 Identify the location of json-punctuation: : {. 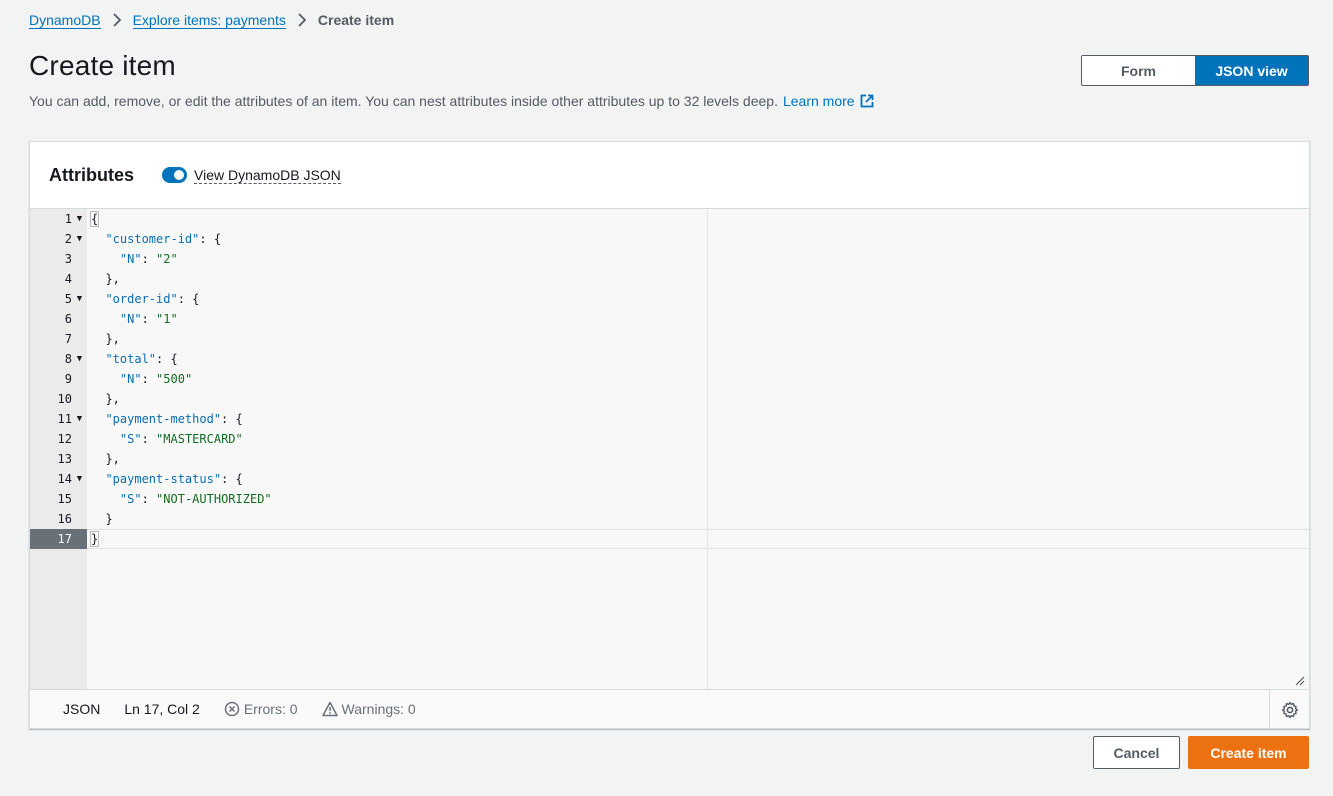
(188, 299).